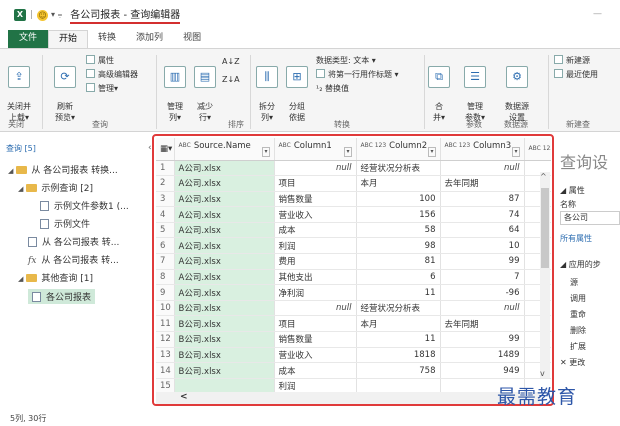 The height and width of the screenshot is (426, 620). What do you see at coordinates (67, 189) in the screenshot?
I see `folder-label: 示例查询 [2]` at bounding box center [67, 189].